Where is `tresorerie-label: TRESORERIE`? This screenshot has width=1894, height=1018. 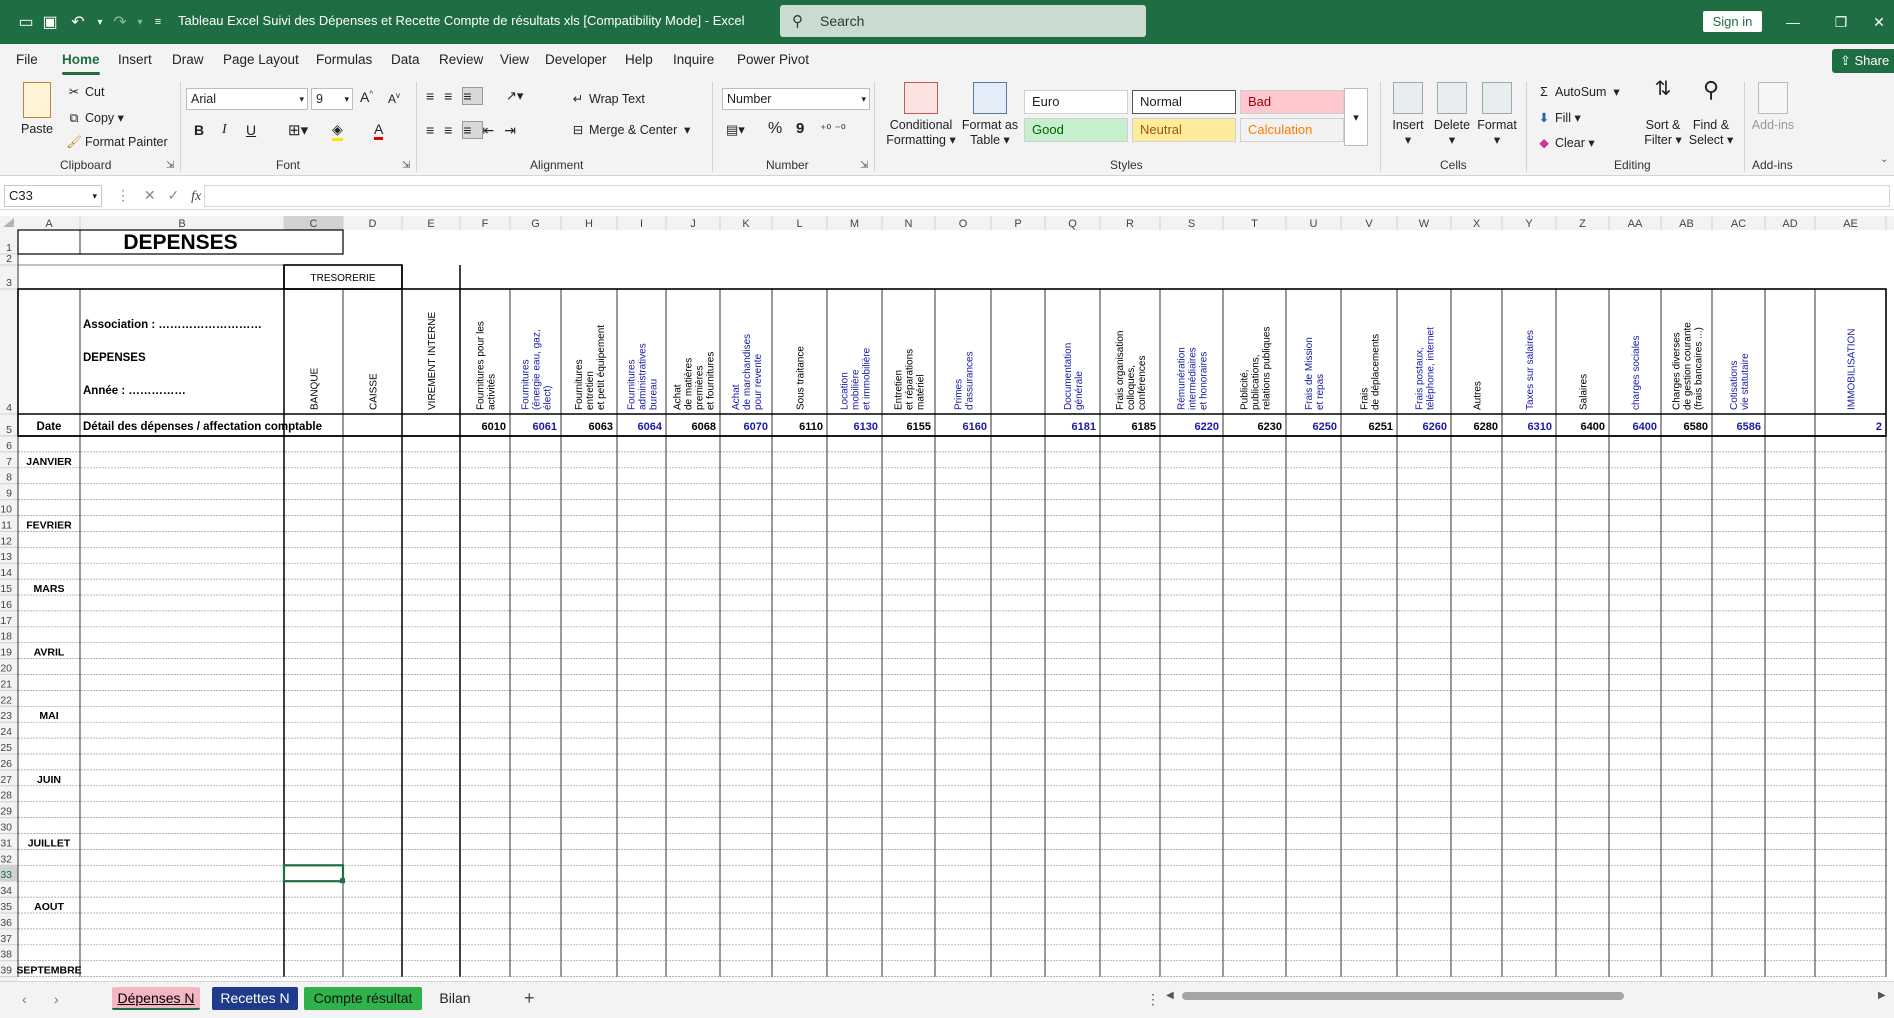 tresorerie-label: TRESORERIE is located at coordinates (342, 278).